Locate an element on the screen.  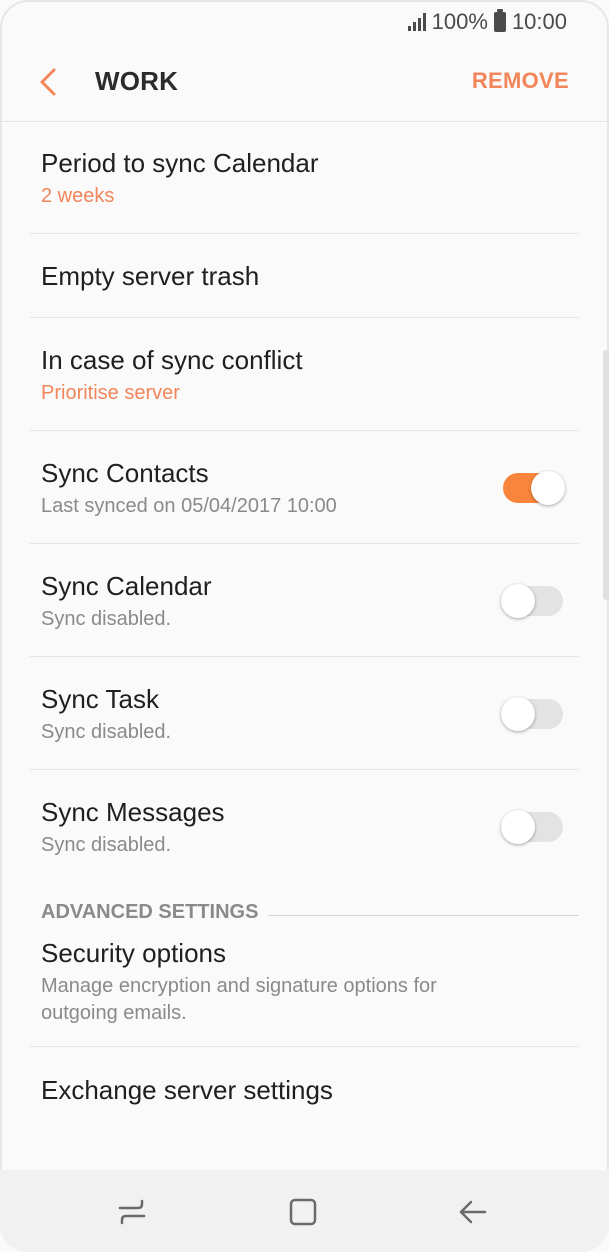
setting-status: Last synced on 05/04/2017 10:00 is located at coordinates (189, 506).